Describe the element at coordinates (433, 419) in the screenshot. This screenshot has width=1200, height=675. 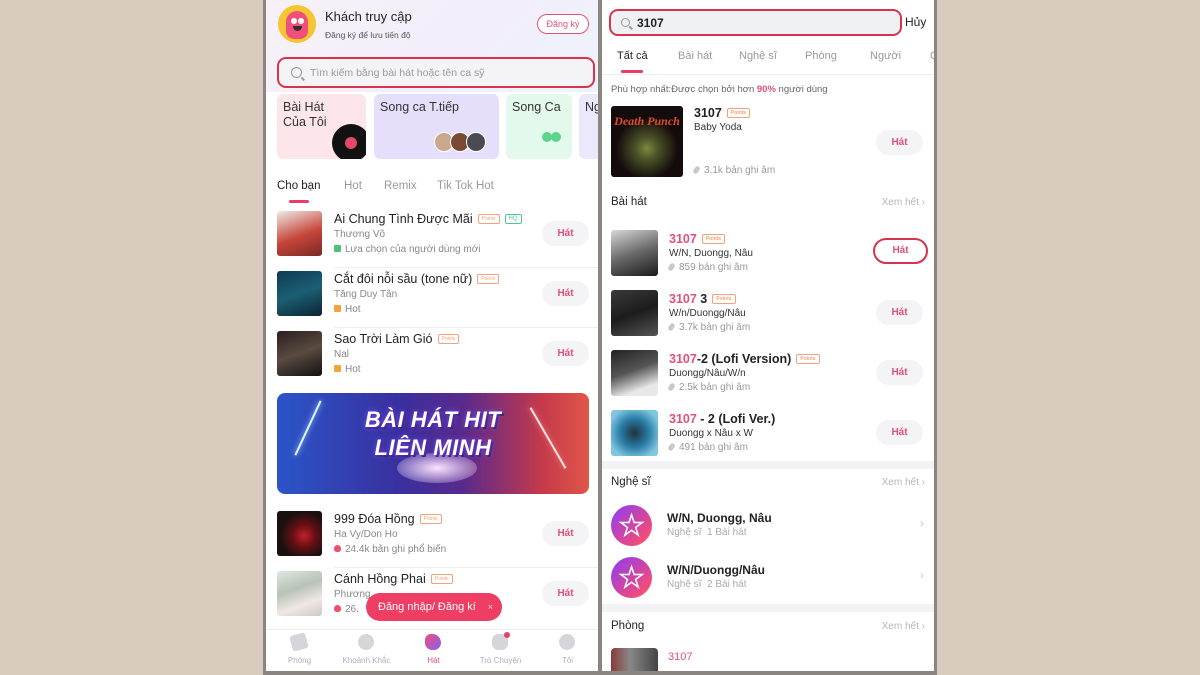
I see `banner-title-line1: BÀI HÁT HIT` at that location.